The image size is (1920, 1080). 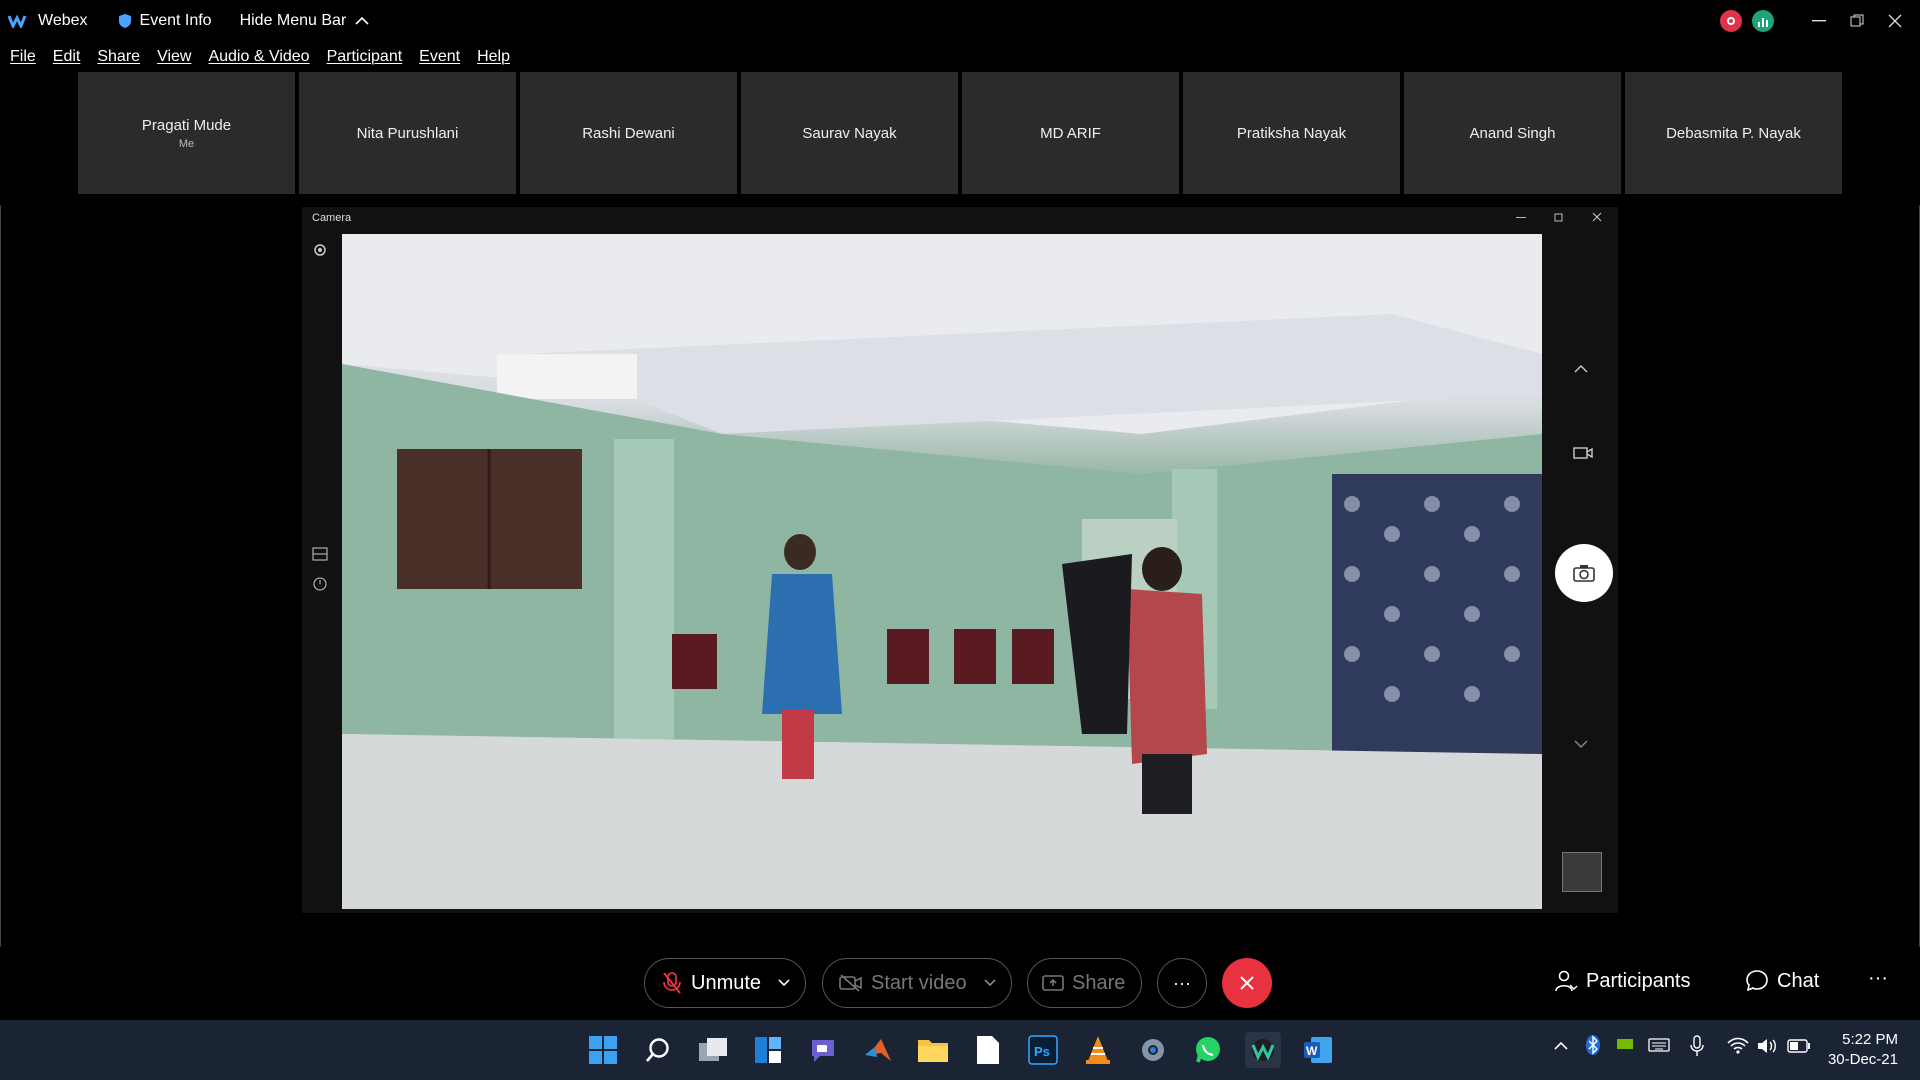 I want to click on participant-tile: Nita Purushlani, so click(x=407, y=133).